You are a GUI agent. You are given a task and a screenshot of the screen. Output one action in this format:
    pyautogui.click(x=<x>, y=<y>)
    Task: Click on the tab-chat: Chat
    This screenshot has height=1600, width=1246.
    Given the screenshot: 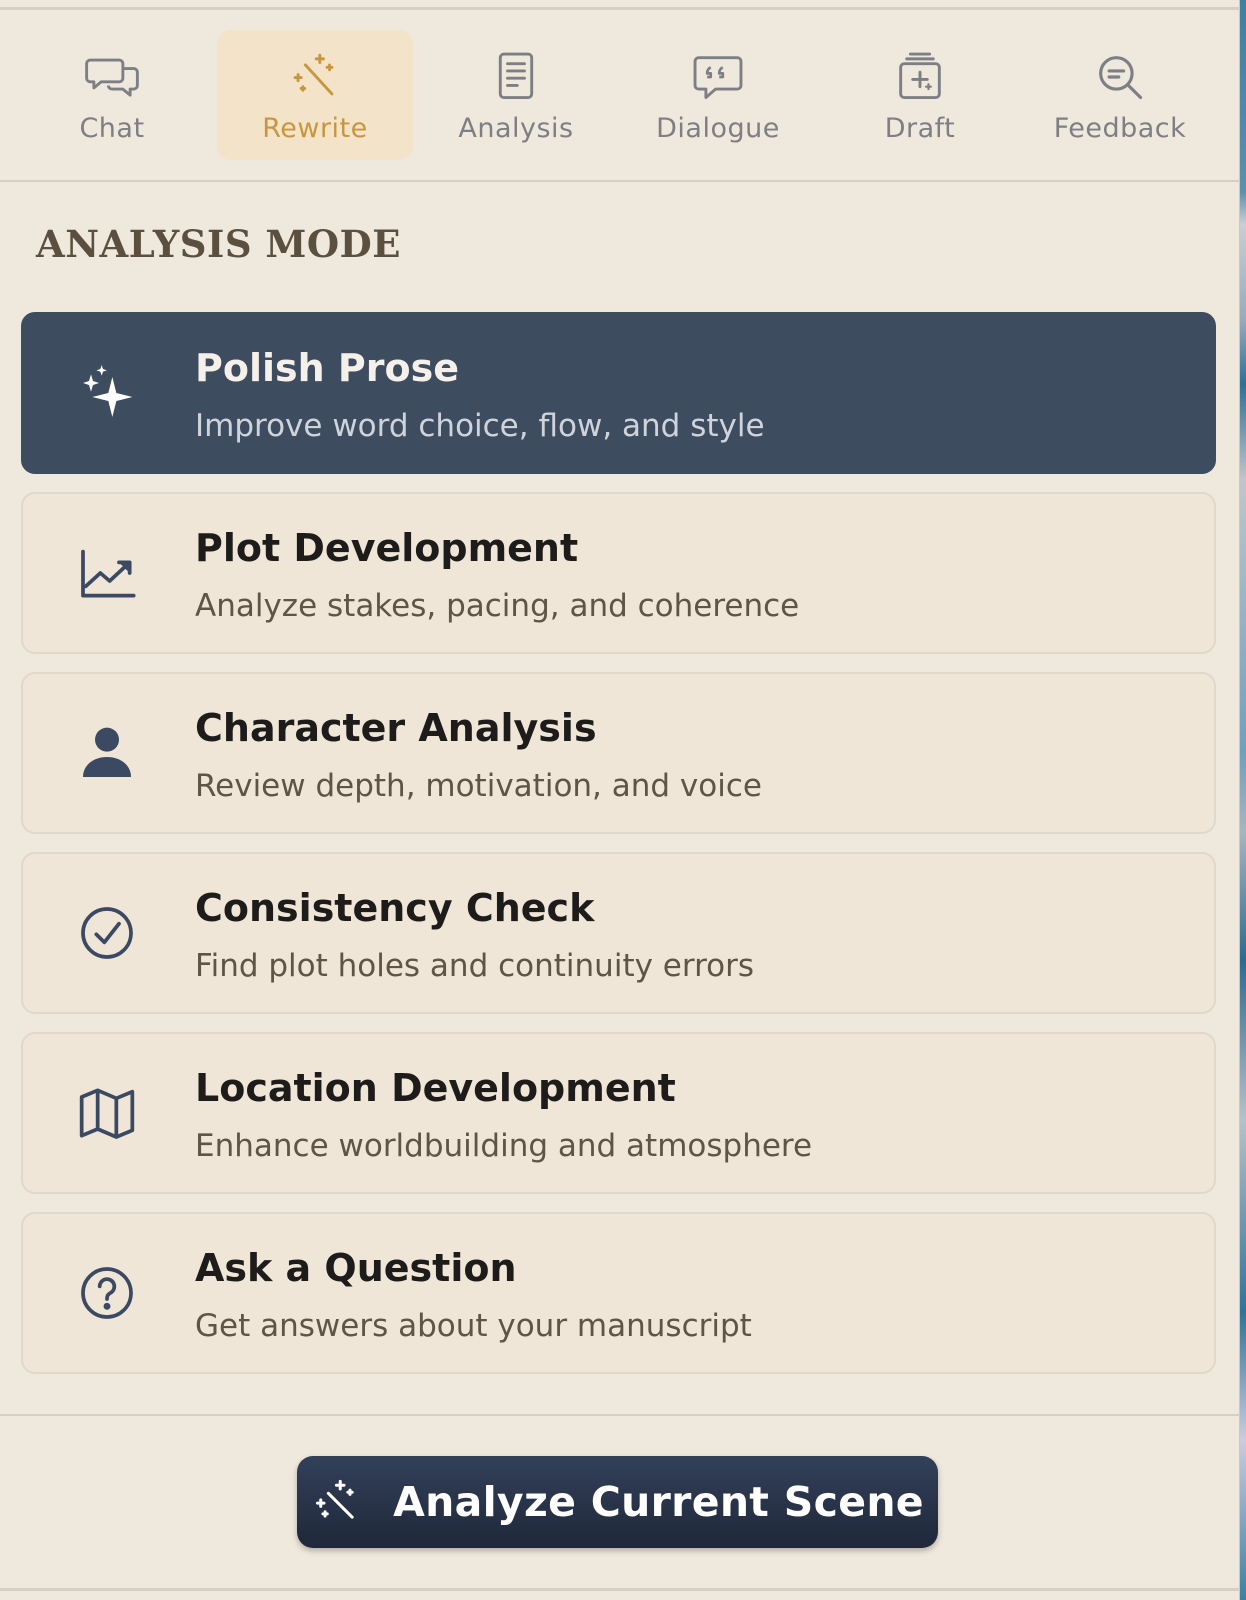 What is the action you would take?
    pyautogui.click(x=112, y=95)
    